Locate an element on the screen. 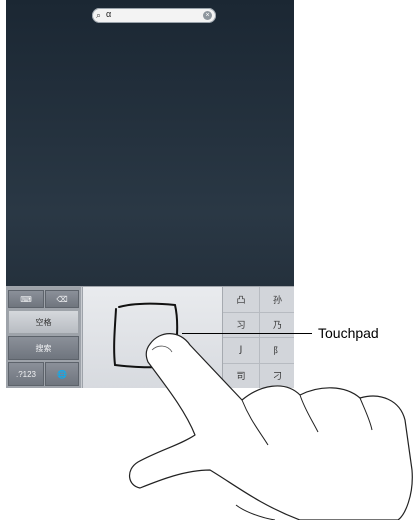 This screenshot has height=520, width=418. callout-line is located at coordinates (247, 333).